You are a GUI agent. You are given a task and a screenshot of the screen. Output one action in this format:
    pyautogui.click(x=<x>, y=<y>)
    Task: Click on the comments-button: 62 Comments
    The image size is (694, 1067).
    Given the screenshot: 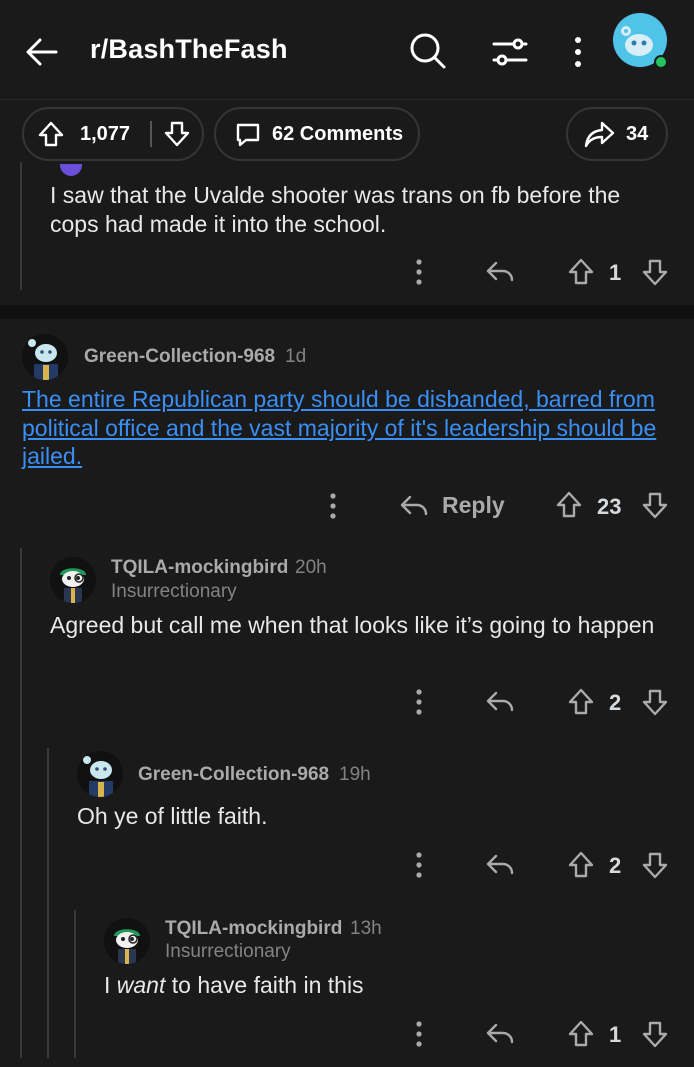 What is the action you would take?
    pyautogui.click(x=317, y=134)
    